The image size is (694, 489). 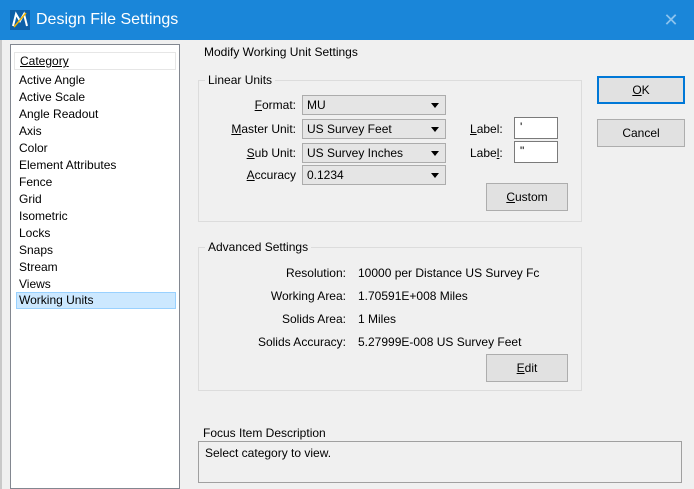 I want to click on ok-button: OK, so click(x=641, y=90).